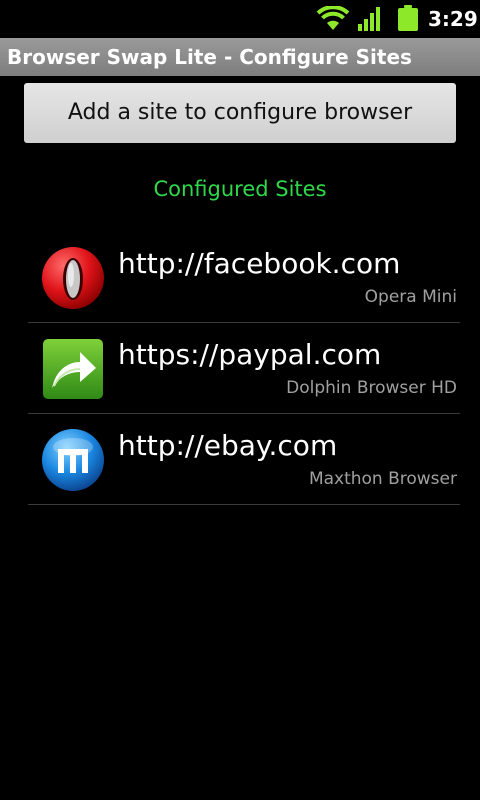 Image resolution: width=480 pixels, height=800 pixels. What do you see at coordinates (382, 479) in the screenshot?
I see `browser-name: Maxthon Browser` at bounding box center [382, 479].